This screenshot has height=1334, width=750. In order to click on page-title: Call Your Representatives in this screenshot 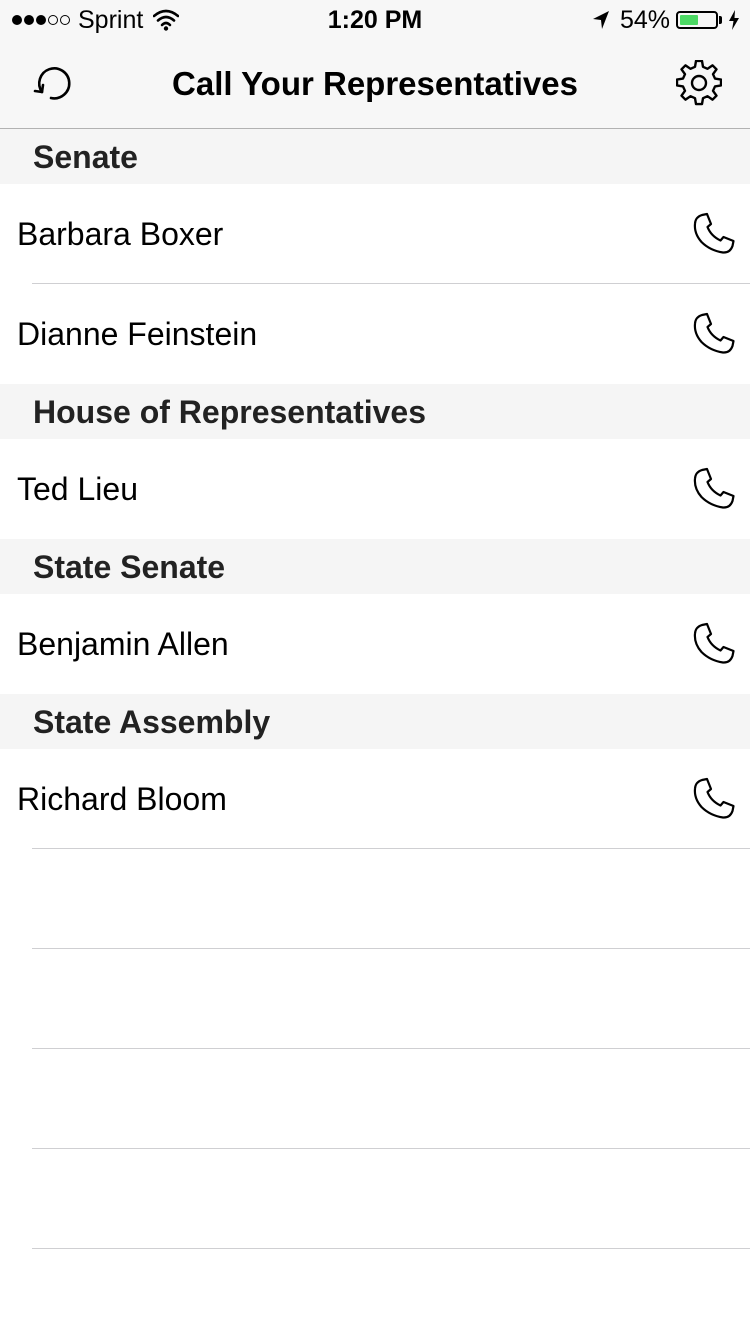, I will do `click(375, 83)`.